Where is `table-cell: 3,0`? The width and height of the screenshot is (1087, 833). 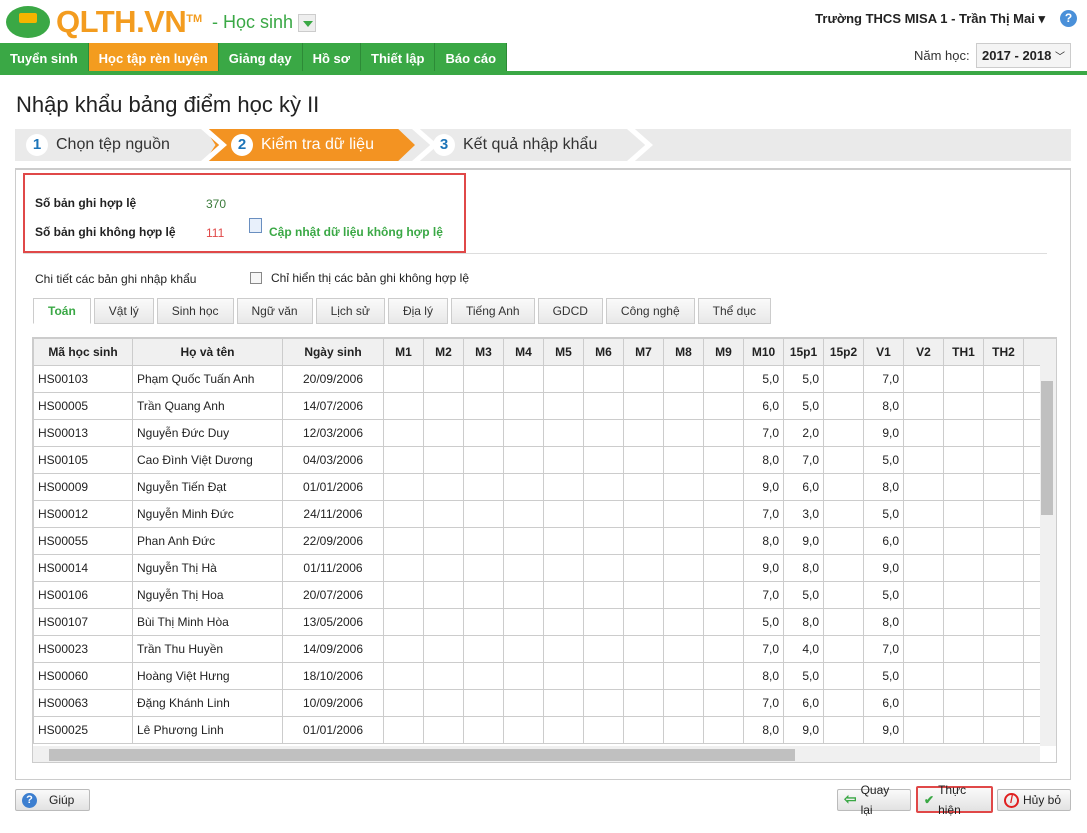
table-cell: 3,0 is located at coordinates (803, 514).